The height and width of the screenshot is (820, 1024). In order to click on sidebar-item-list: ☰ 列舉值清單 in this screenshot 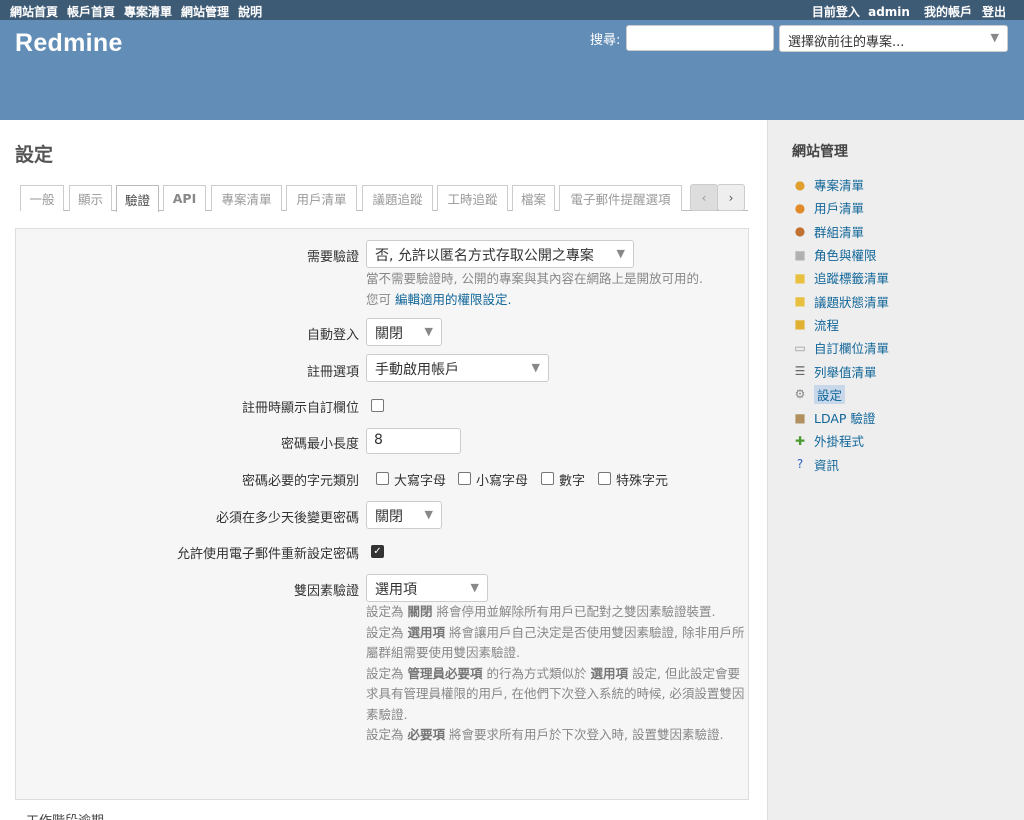, I will do `click(840, 370)`.